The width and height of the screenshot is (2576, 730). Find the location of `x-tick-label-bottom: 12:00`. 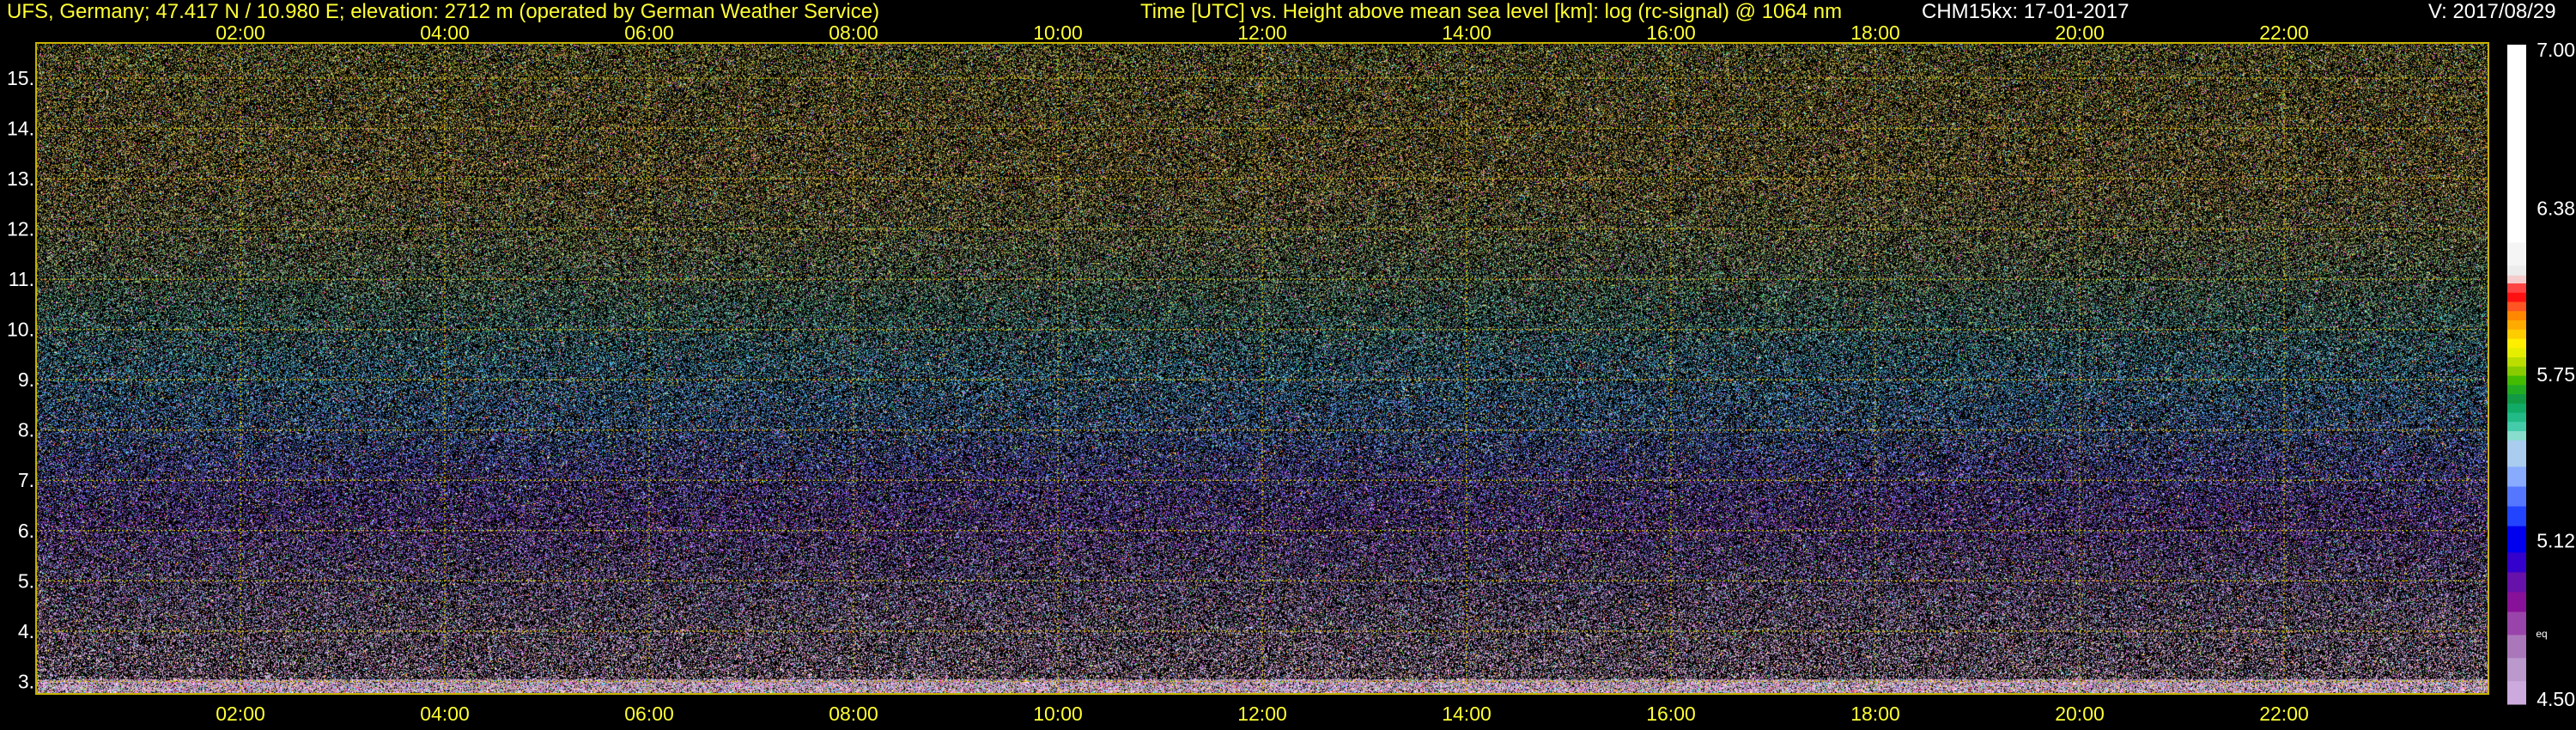

x-tick-label-bottom: 12:00 is located at coordinates (1262, 714).